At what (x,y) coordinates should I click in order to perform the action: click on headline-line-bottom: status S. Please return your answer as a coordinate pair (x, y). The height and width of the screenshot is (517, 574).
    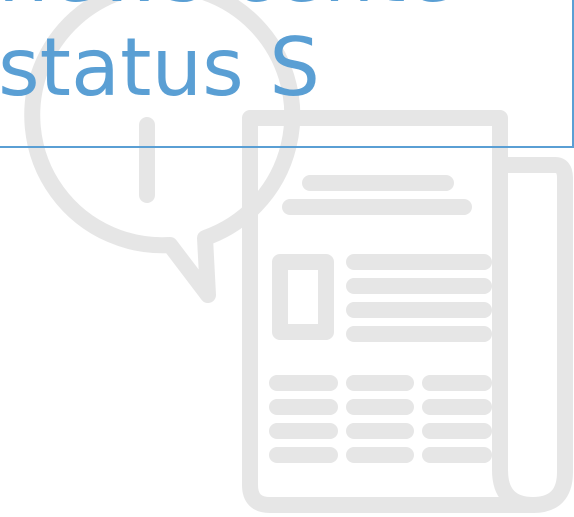
    Looking at the image, I should click on (160, 67).